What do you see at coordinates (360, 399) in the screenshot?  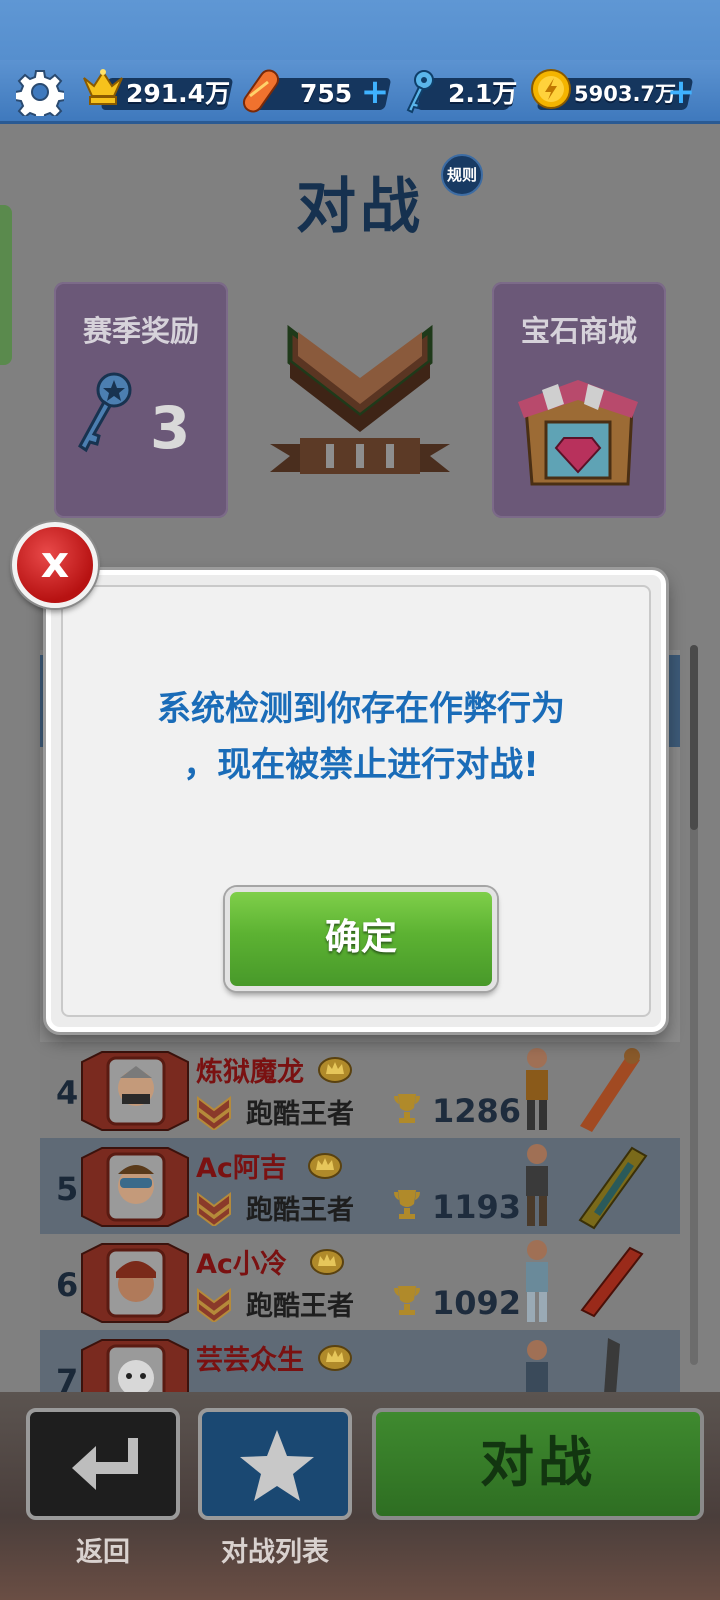 I see `rank-emblem-icon` at bounding box center [360, 399].